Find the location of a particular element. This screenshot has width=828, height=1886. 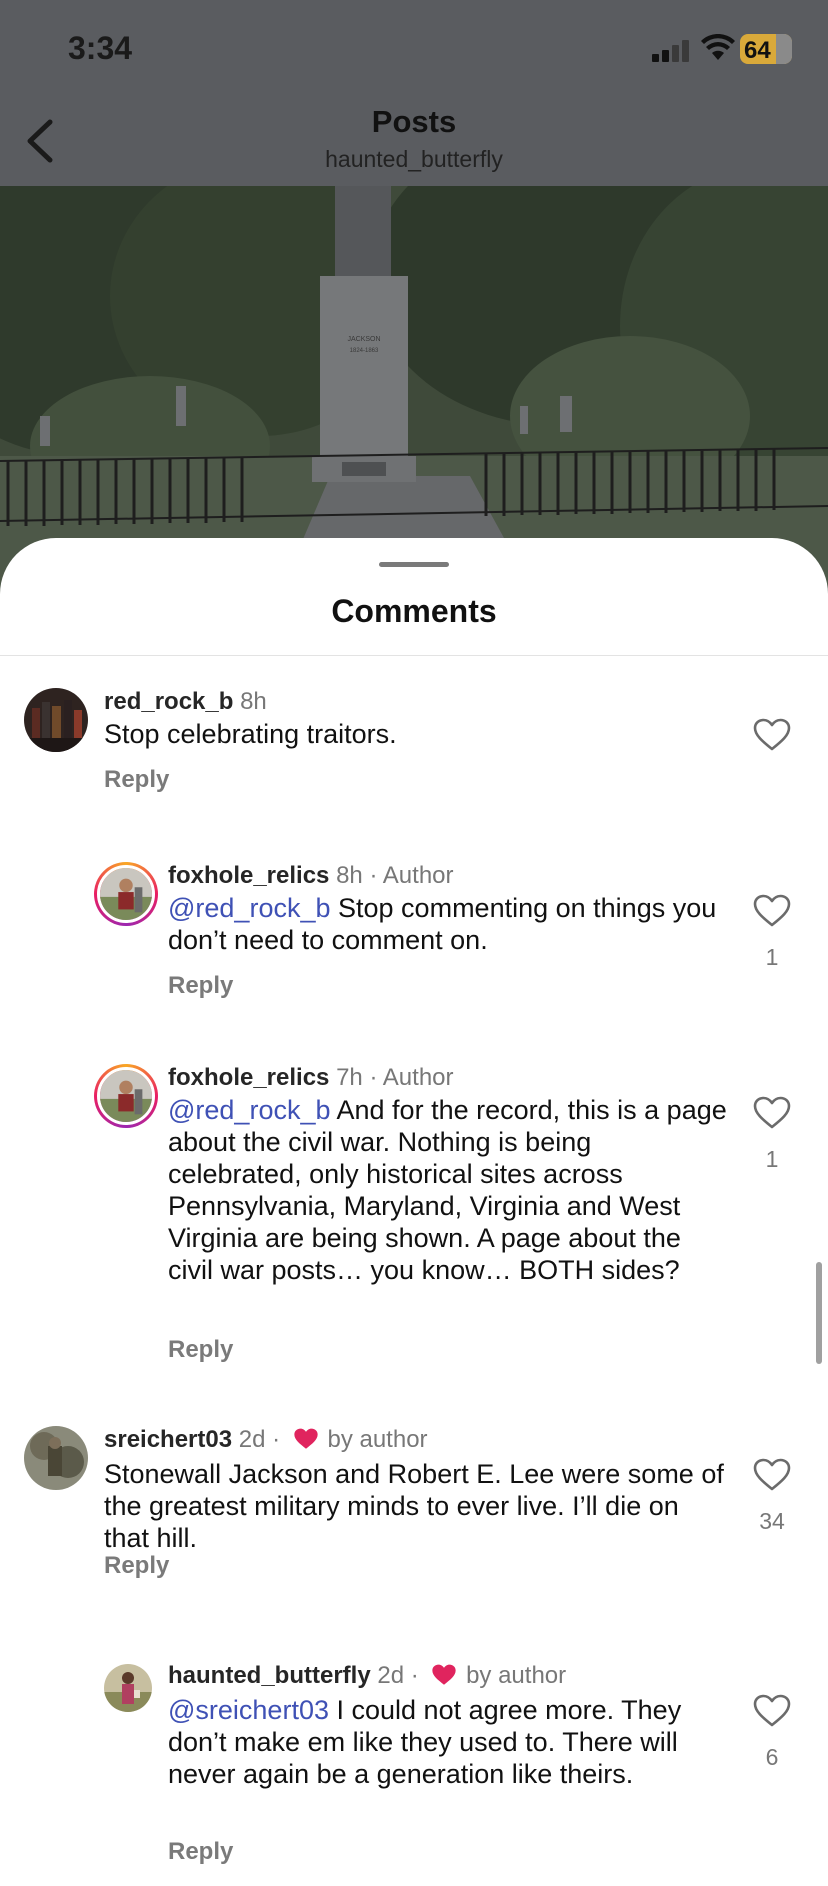

page-subtitle-username: haunted_butterfly is located at coordinates (414, 159).